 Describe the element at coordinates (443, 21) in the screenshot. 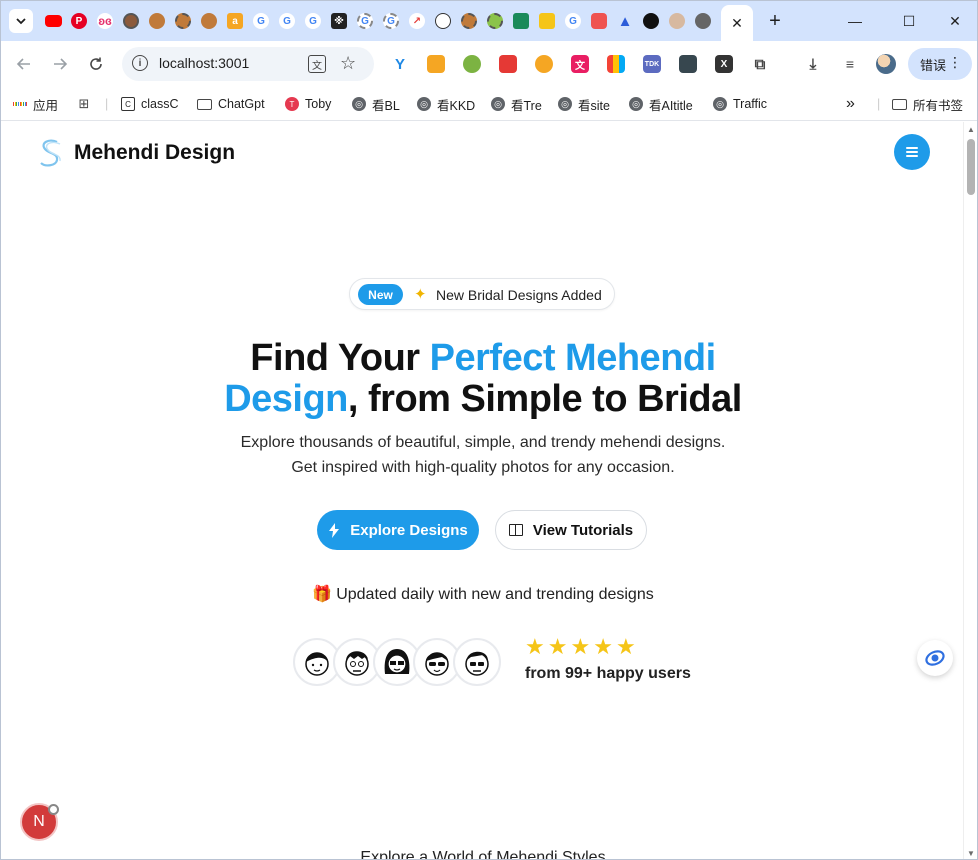

I see `circle-tab-icon` at that location.